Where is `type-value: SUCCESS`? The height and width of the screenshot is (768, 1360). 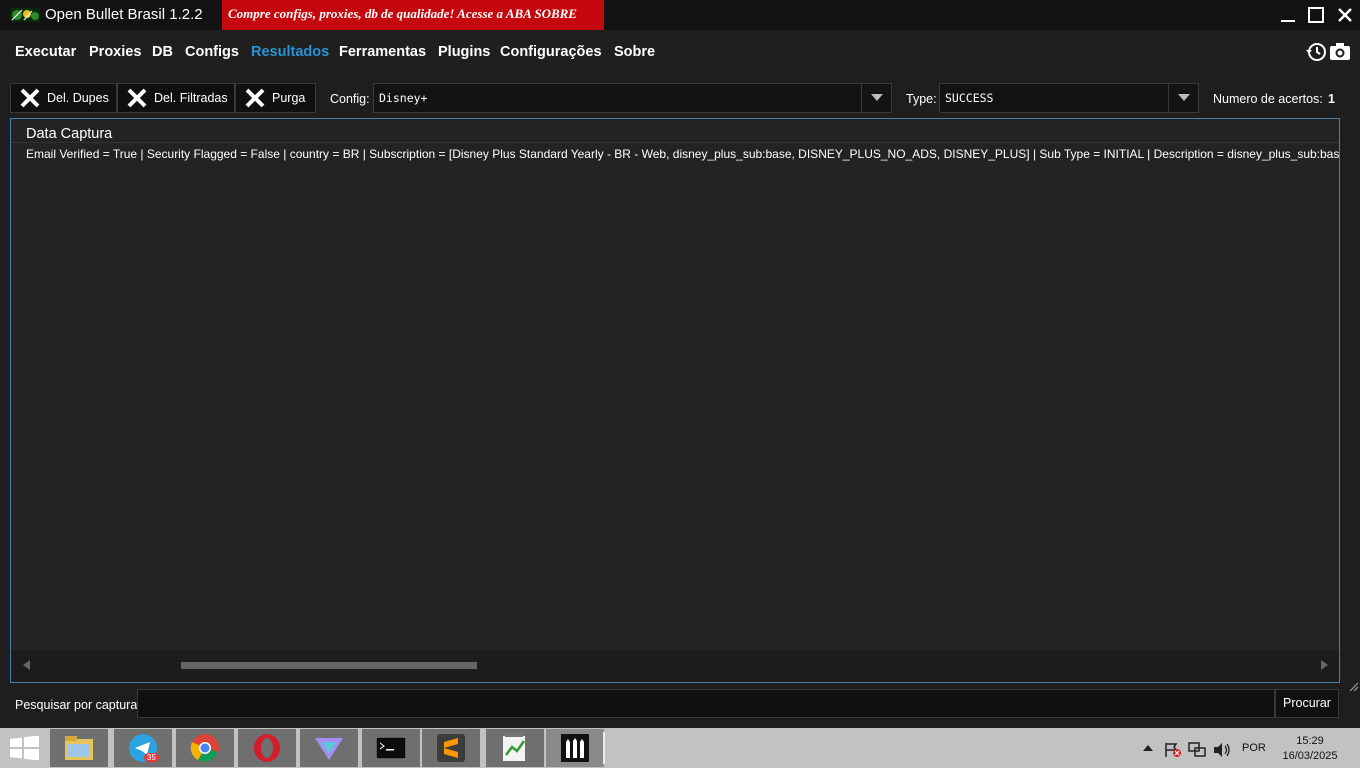
type-value: SUCCESS is located at coordinates (969, 98).